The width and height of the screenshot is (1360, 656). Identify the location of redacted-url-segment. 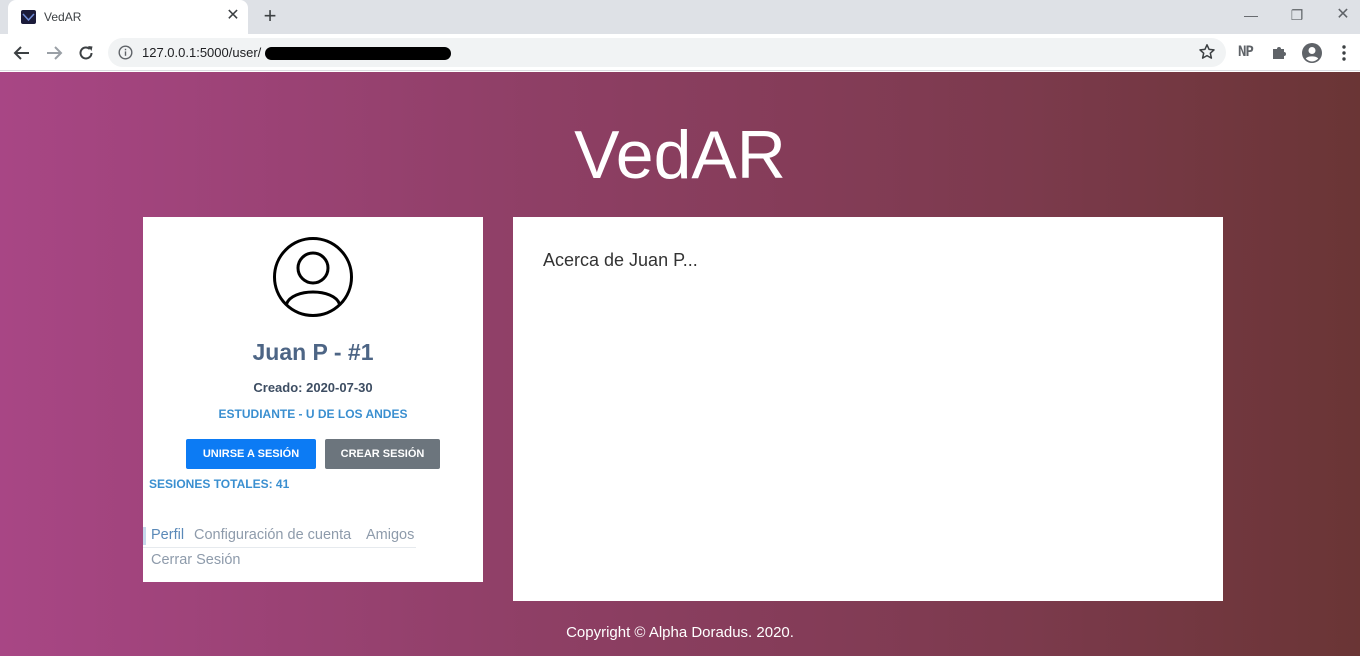
(358, 53).